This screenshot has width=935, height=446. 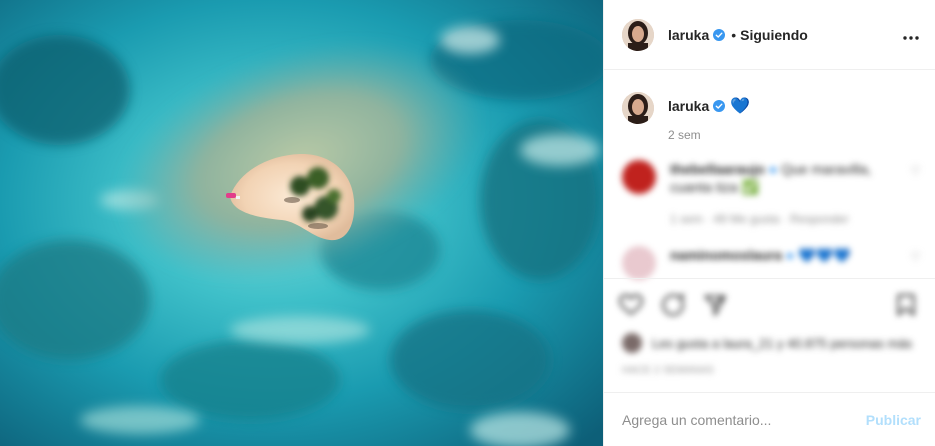 What do you see at coordinates (893, 420) in the screenshot?
I see `publish-button: Publicar` at bounding box center [893, 420].